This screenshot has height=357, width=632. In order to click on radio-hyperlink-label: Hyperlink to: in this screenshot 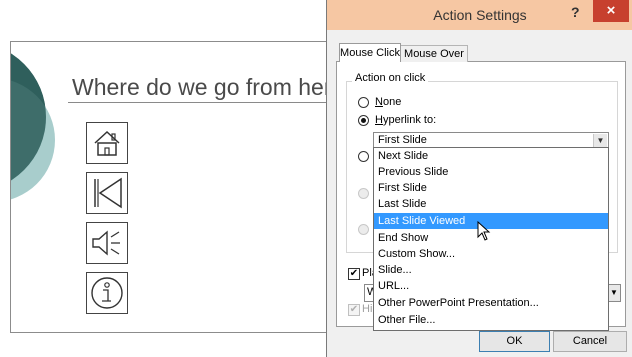, I will do `click(405, 120)`.